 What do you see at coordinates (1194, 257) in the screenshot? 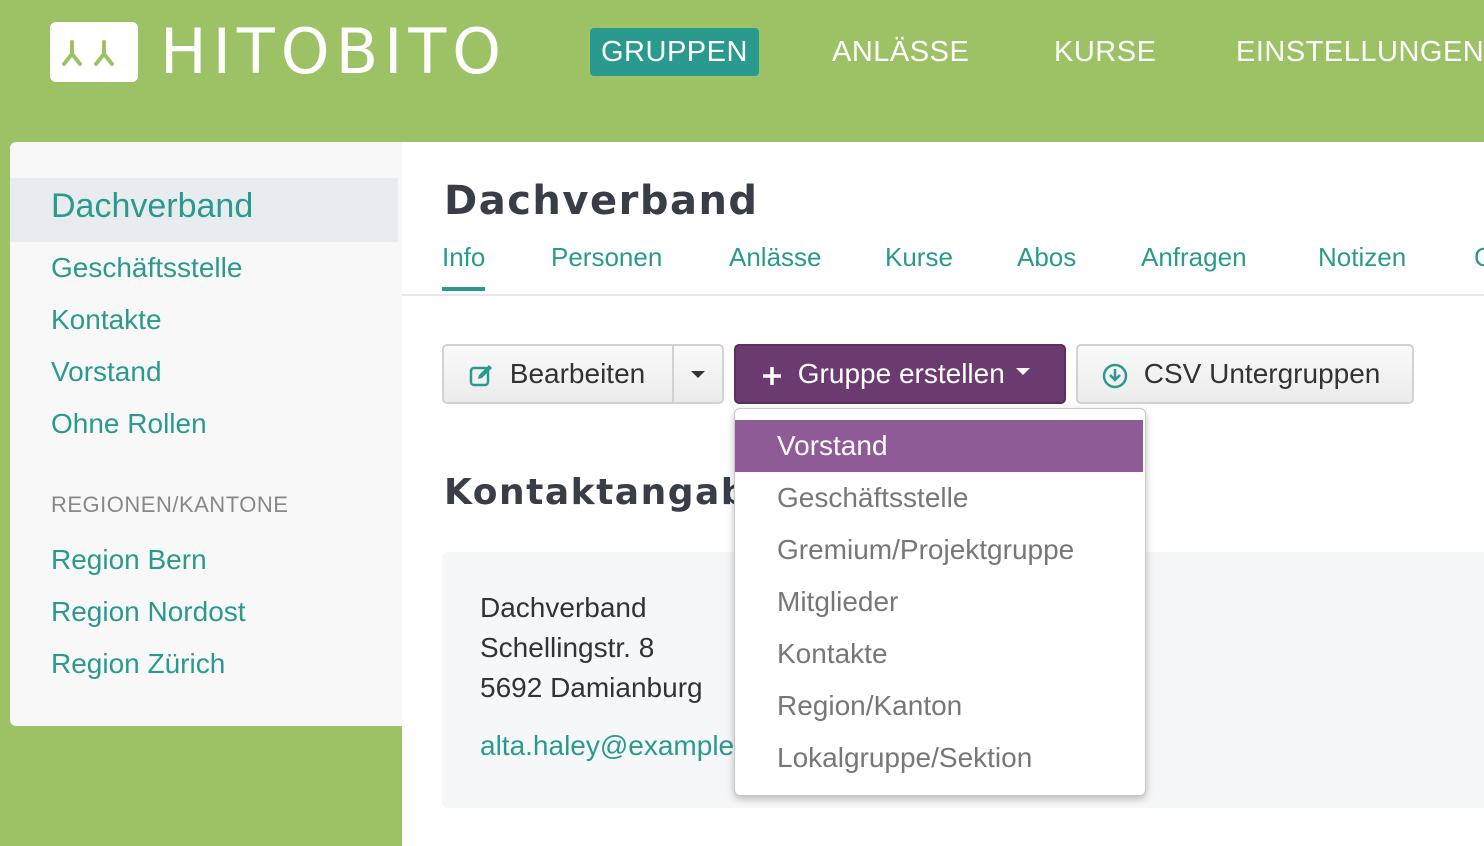
I see `tab-anfragen: Anfragen` at bounding box center [1194, 257].